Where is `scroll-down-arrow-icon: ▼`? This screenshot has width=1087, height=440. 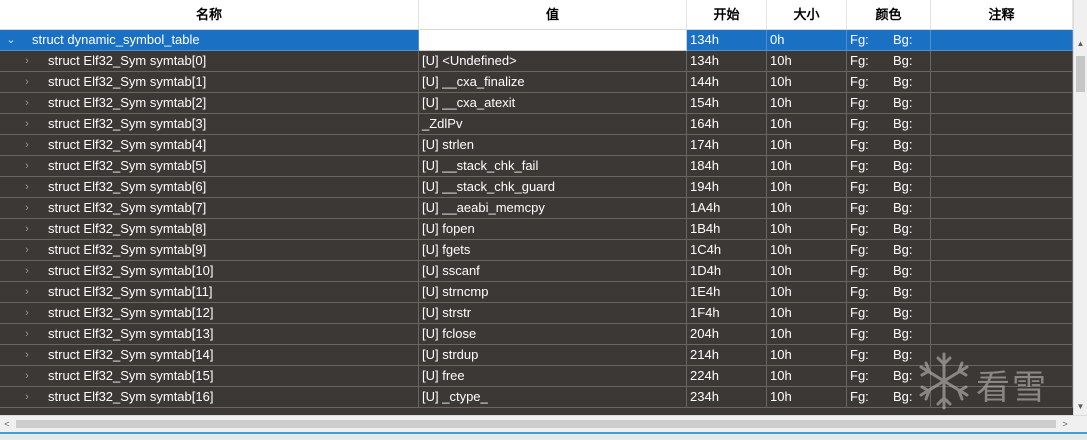 scroll-down-arrow-icon: ▼ is located at coordinates (1080, 406).